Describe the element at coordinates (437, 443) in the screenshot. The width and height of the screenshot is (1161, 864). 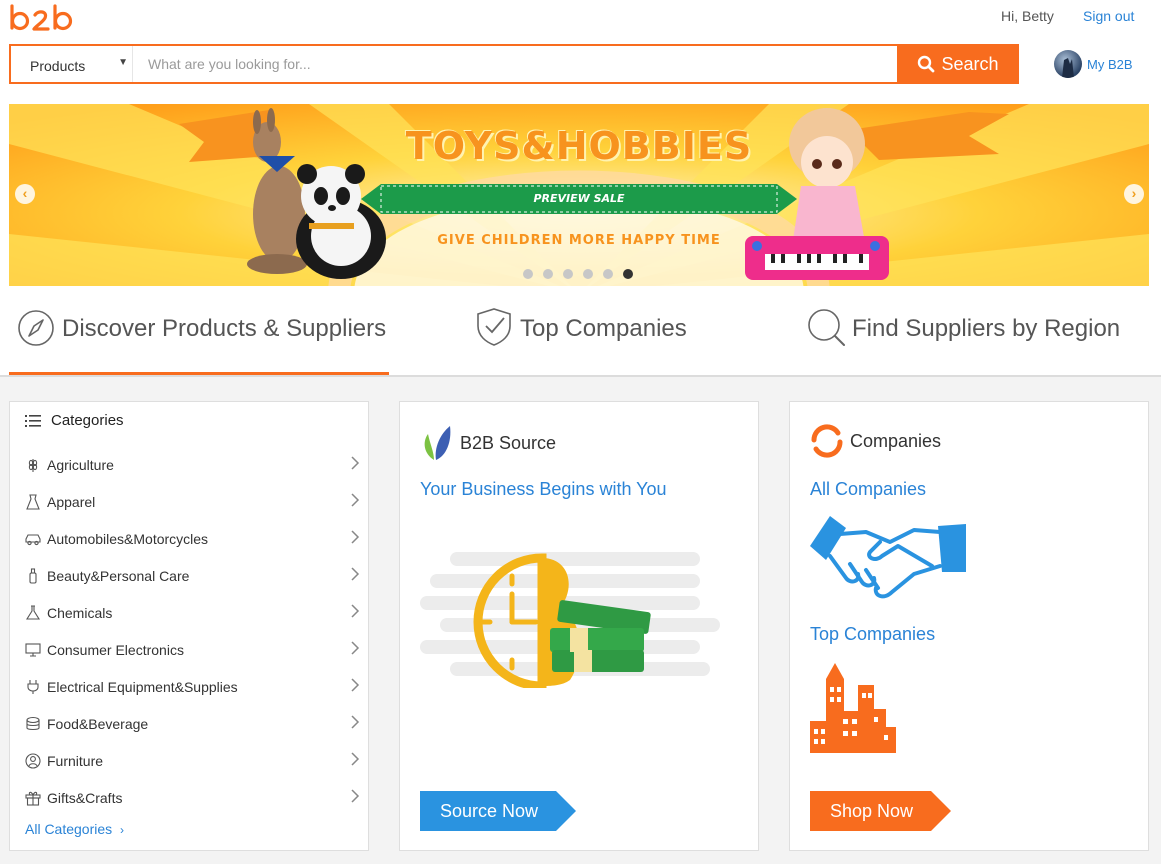
I see `leaf-logo-icon` at that location.